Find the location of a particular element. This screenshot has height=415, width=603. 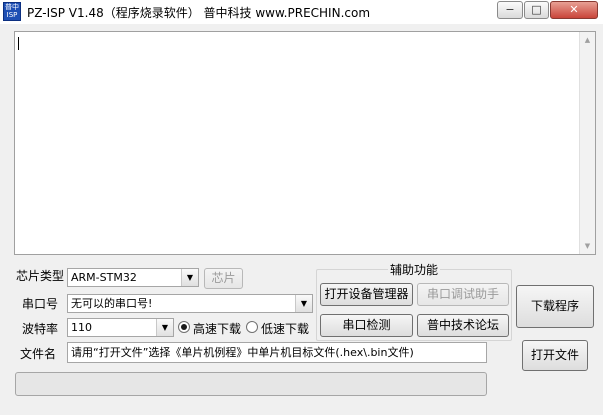

app-icon-text-top: 普中 is located at coordinates (12, 7).